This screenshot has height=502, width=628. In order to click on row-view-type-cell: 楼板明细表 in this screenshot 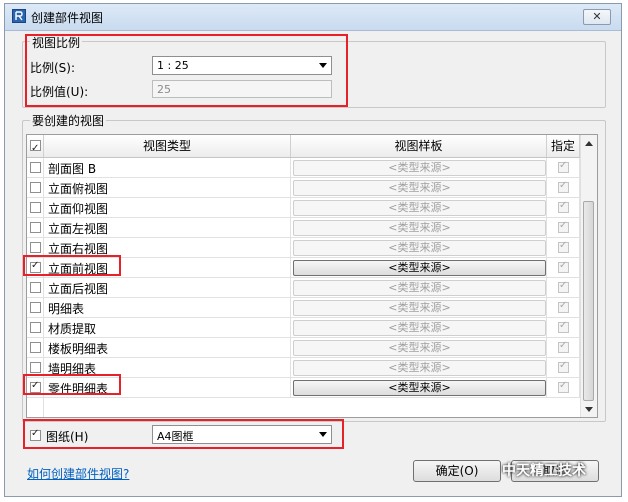, I will do `click(167, 348)`.